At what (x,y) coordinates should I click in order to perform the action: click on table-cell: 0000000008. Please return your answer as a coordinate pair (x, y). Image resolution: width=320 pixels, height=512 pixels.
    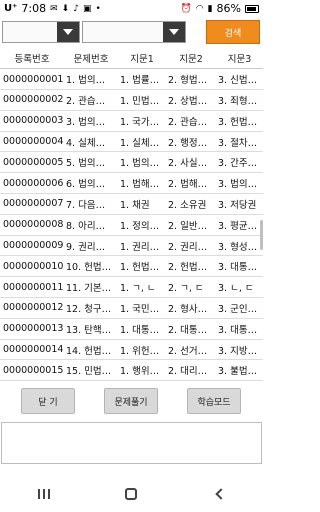
    Looking at the image, I should click on (32, 225).